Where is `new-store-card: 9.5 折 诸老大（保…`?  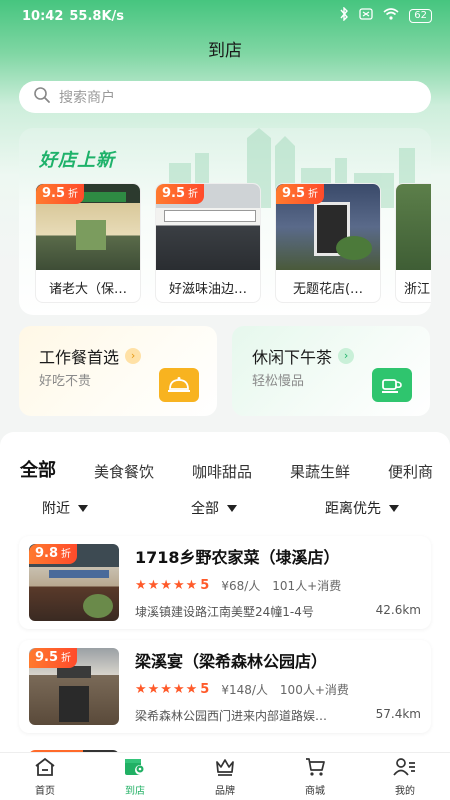 new-store-card: 9.5 折 诸老大（保… is located at coordinates (88, 243).